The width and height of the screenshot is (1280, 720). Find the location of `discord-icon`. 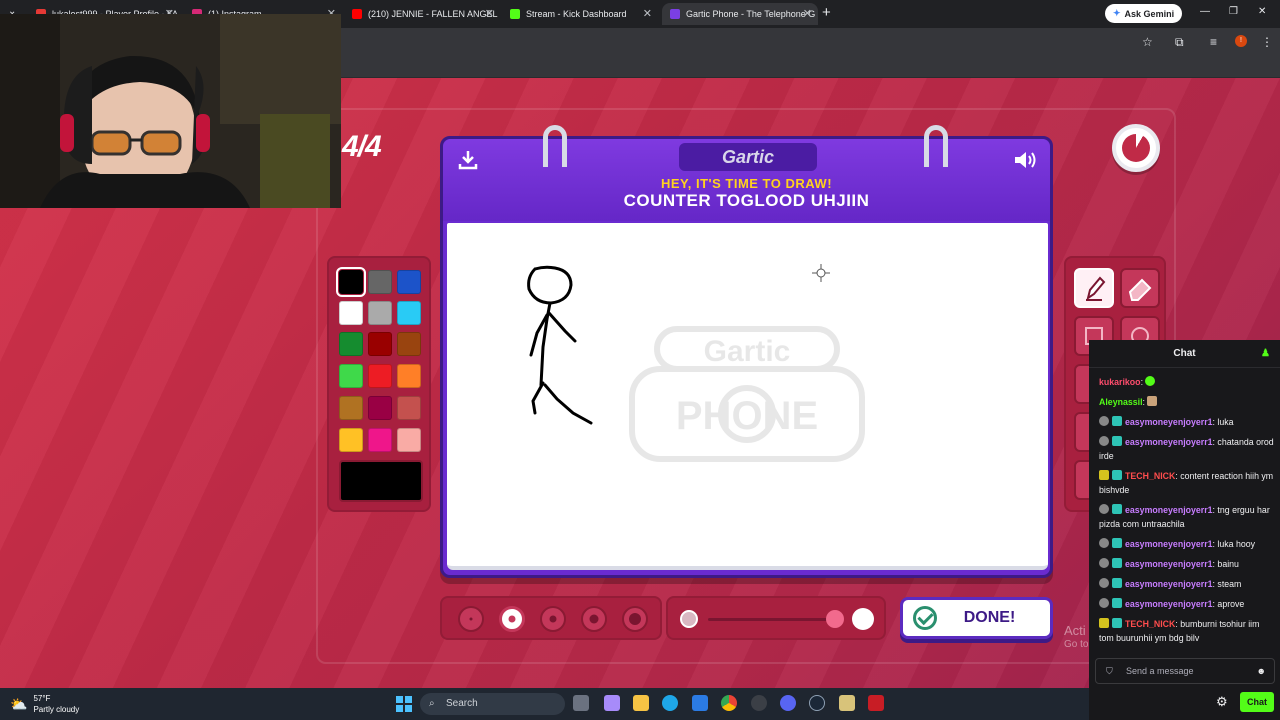

discord-icon is located at coordinates (788, 703).